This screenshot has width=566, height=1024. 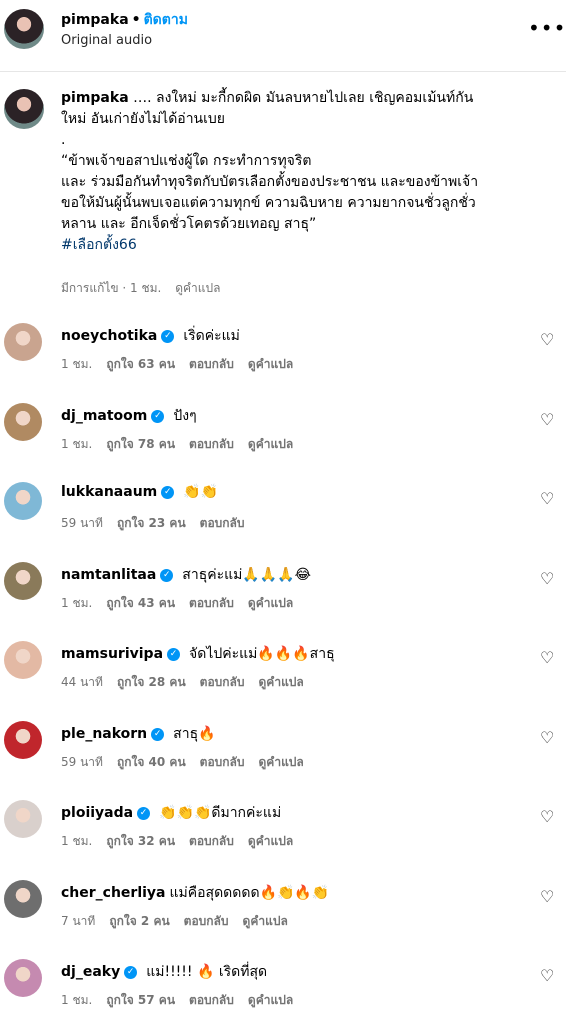 What do you see at coordinates (189, 682) in the screenshot?
I see `comment-meta: 44 นาที ถูกใจ 28 คน ตอบกลับ ดูคำแปล` at bounding box center [189, 682].